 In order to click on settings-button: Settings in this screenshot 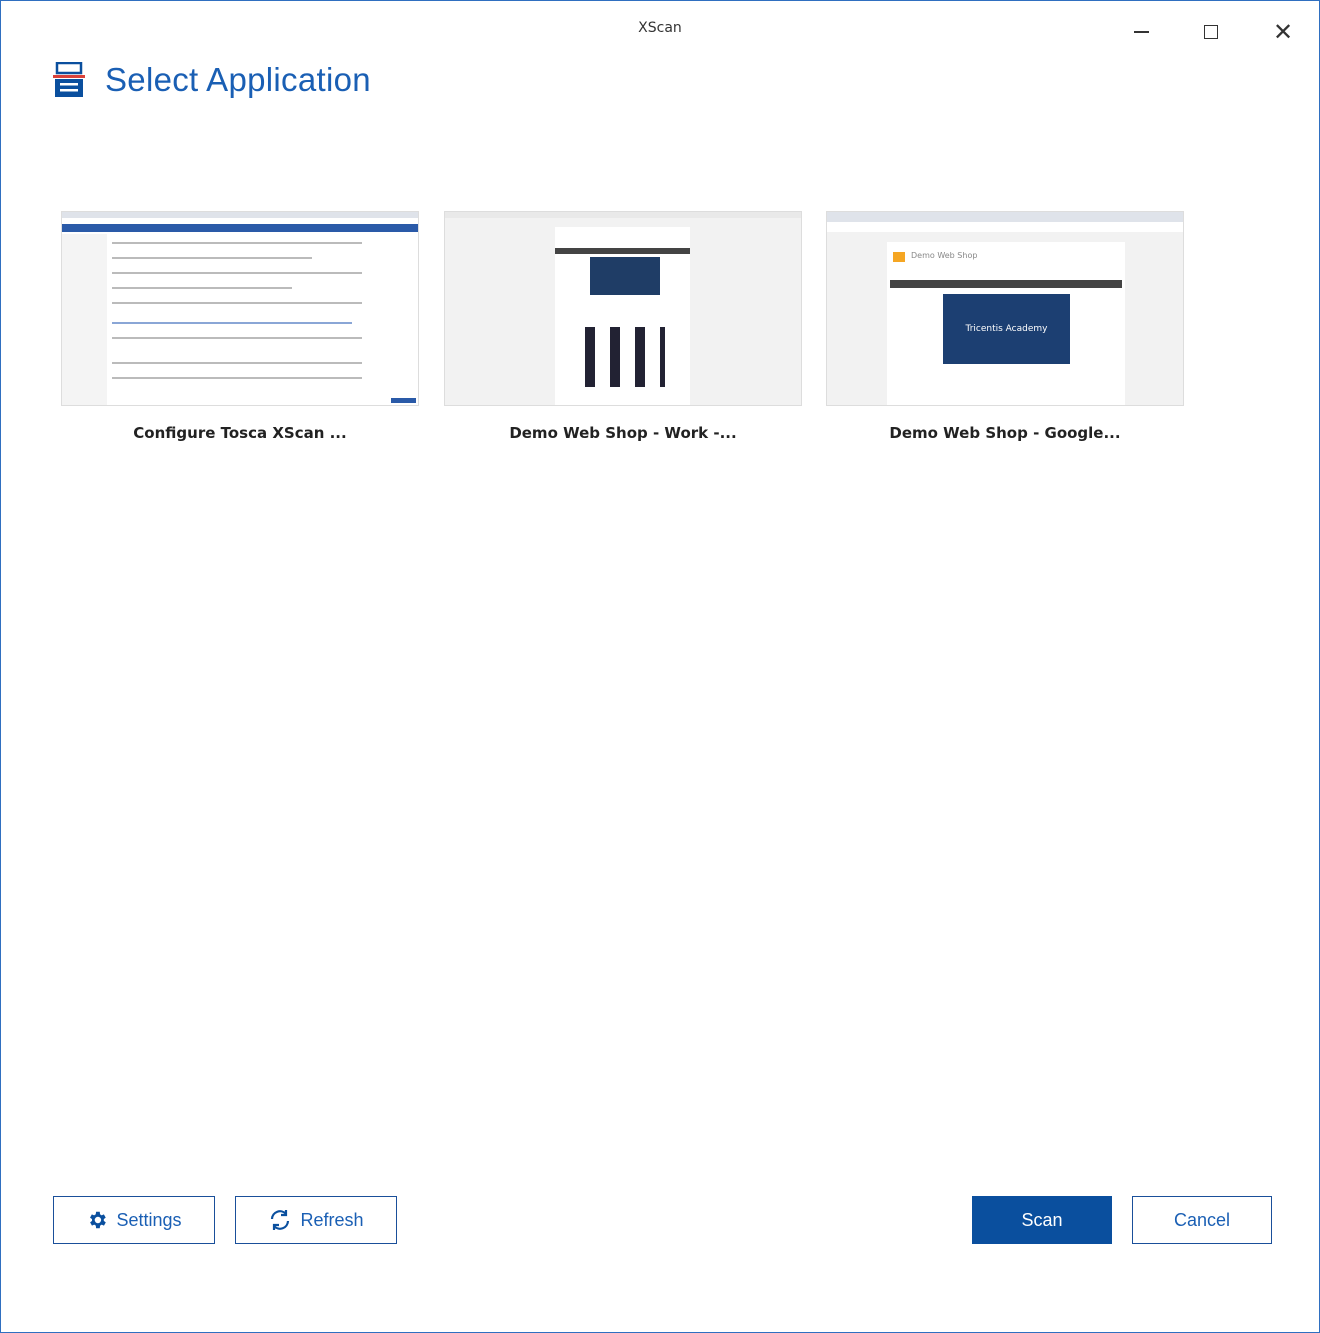, I will do `click(134, 1220)`.